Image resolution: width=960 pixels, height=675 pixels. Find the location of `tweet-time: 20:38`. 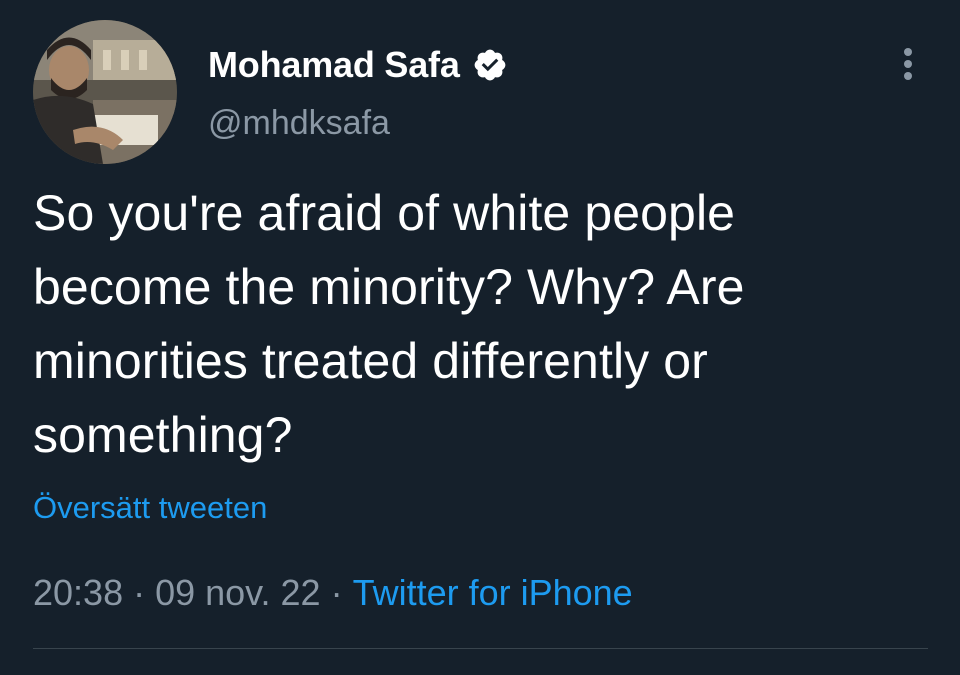

tweet-time: 20:38 is located at coordinates (78, 592).